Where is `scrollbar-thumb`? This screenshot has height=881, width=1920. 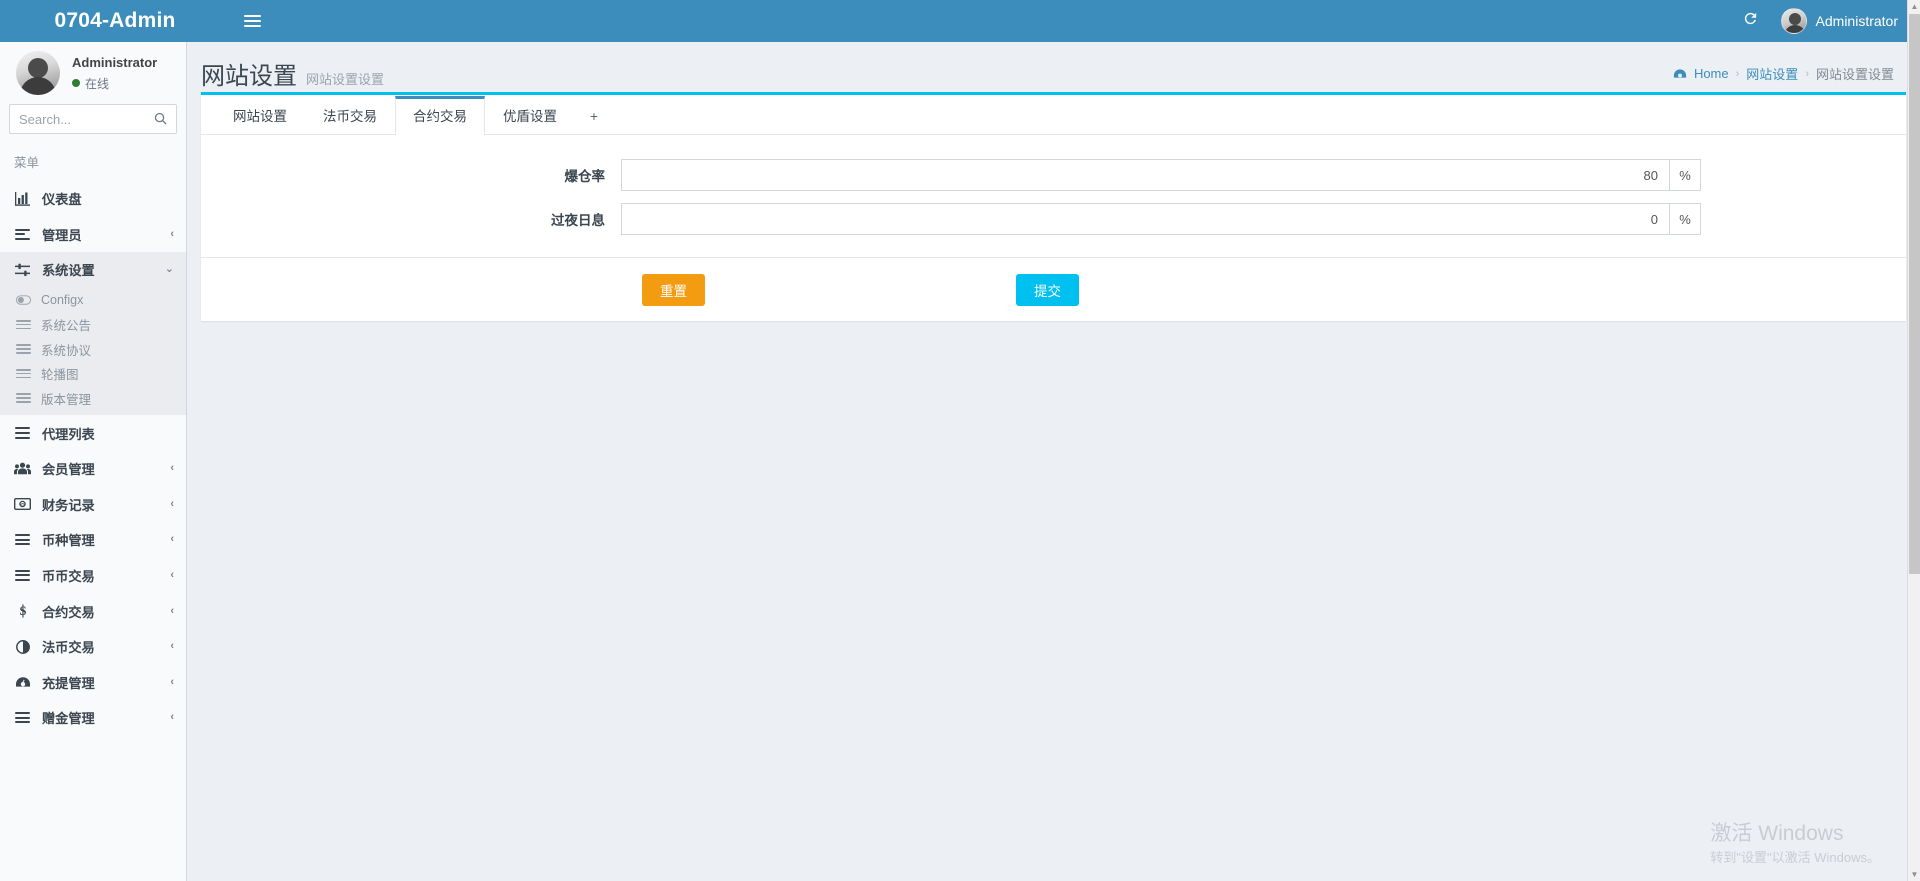 scrollbar-thumb is located at coordinates (1914, 294).